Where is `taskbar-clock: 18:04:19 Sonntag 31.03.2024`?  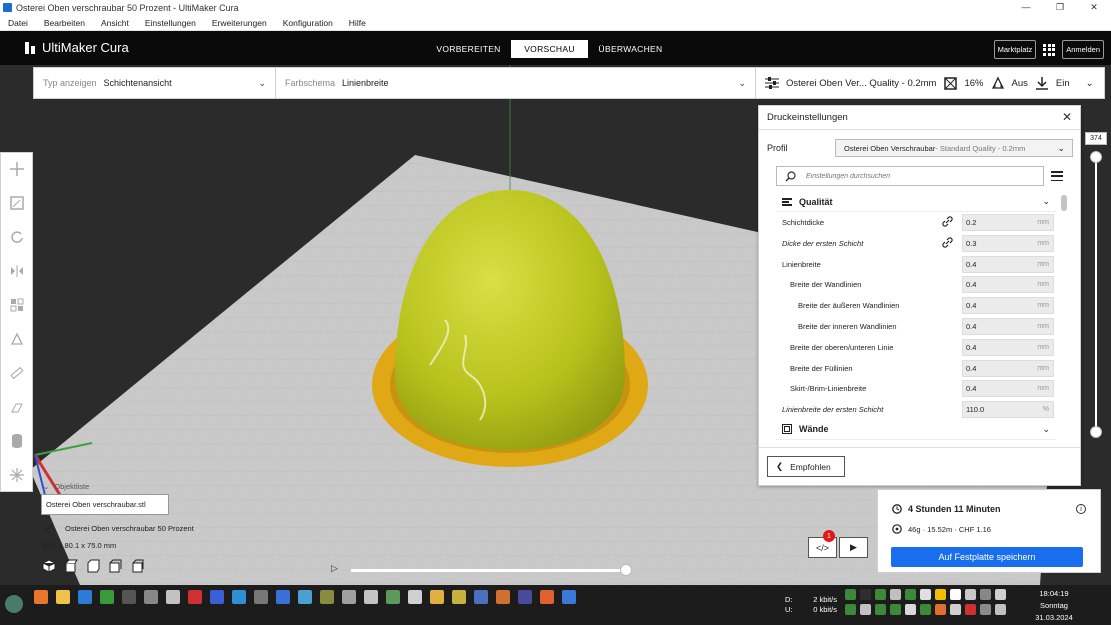
taskbar-clock: 18:04:19 Sonntag 31.03.2024 is located at coordinates (1054, 606).